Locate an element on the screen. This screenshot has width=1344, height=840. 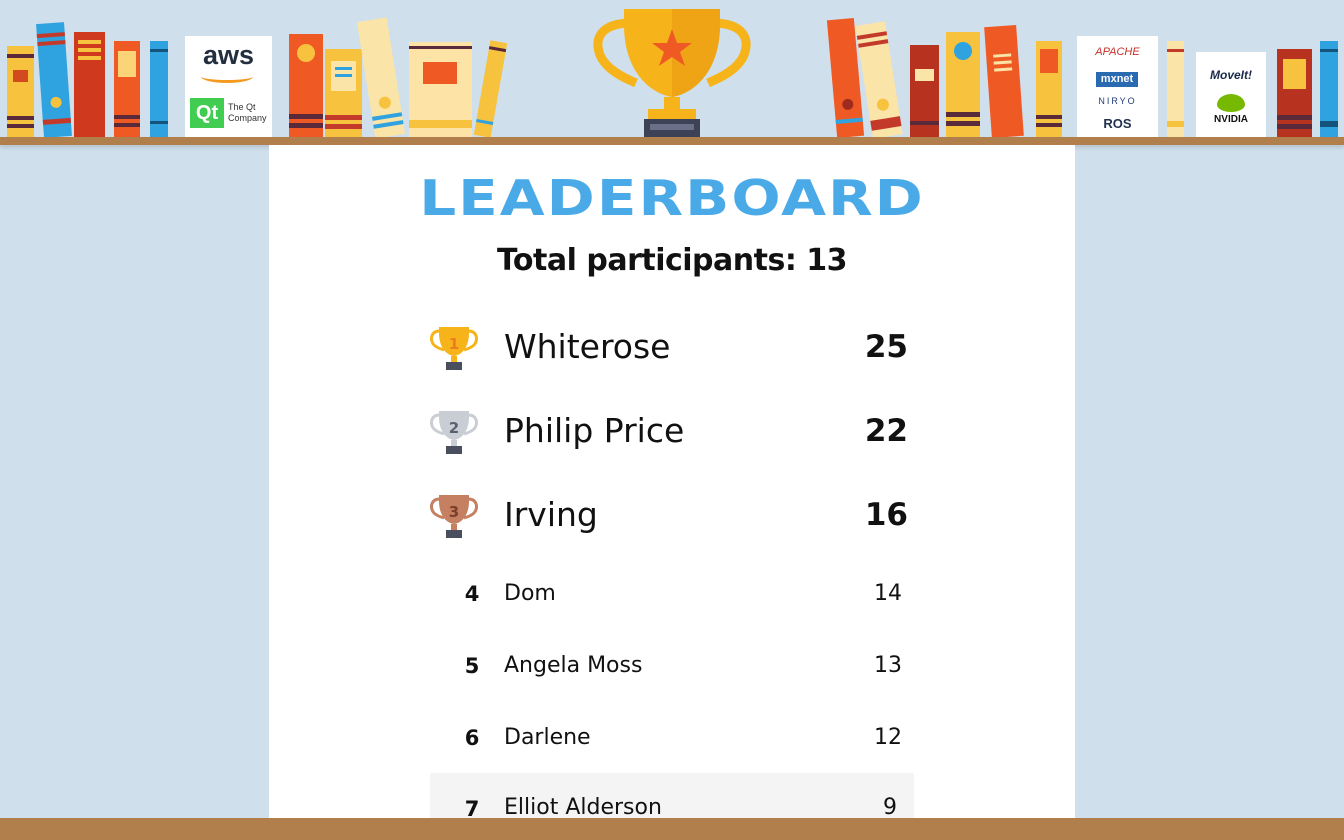
leaderboard-row-2: 2 Philip Price 22 is located at coordinates (672, 435).